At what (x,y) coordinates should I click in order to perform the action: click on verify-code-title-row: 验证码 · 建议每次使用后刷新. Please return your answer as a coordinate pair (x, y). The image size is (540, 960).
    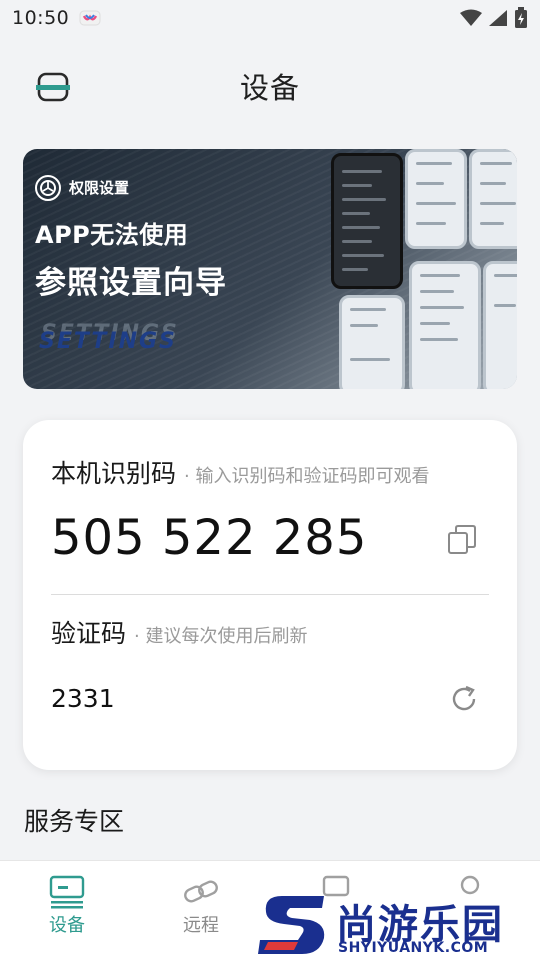
    Looking at the image, I should click on (179, 632).